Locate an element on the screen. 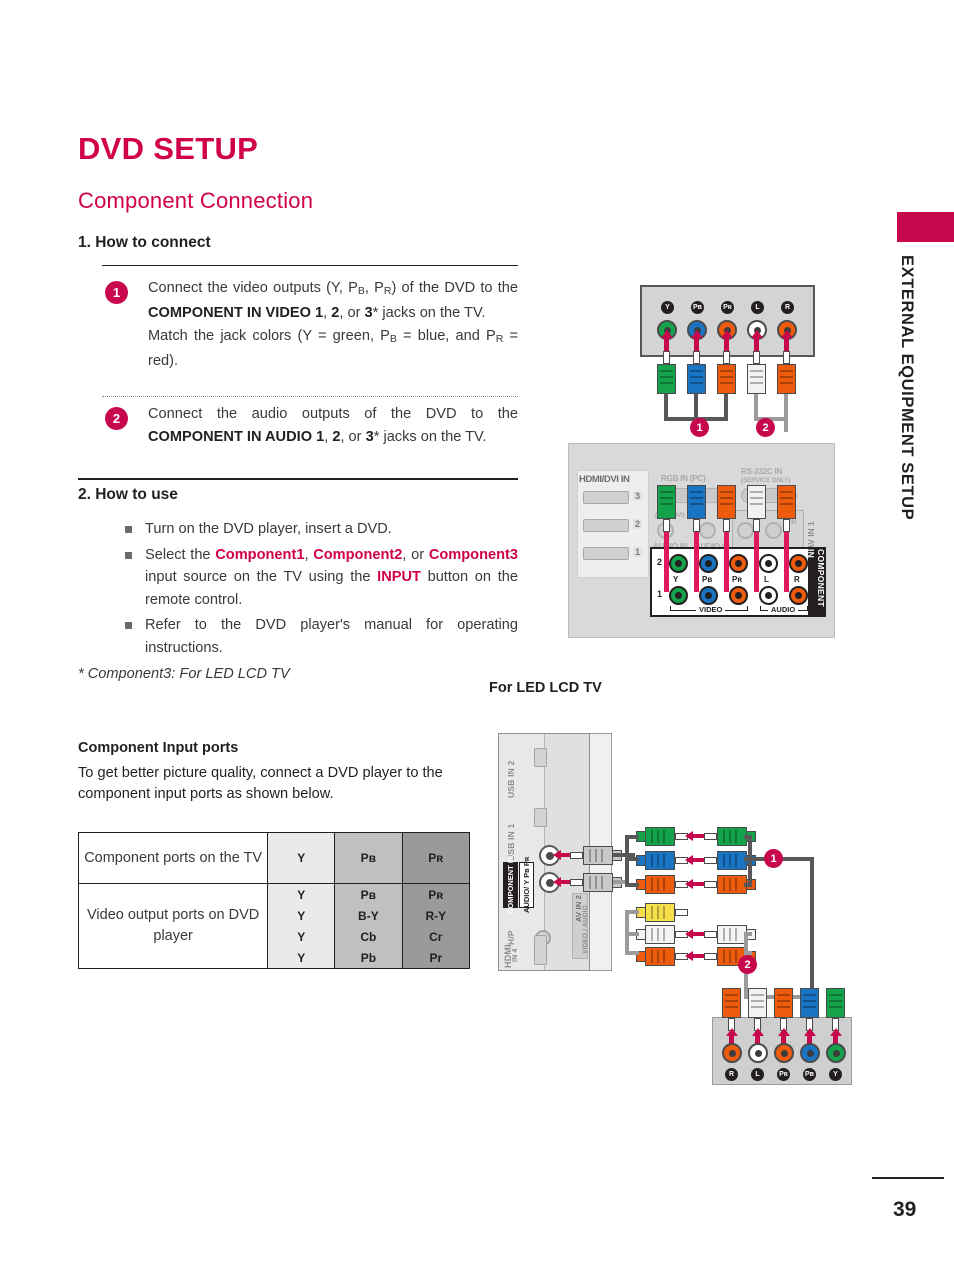 This screenshot has width=954, height=1272. av-in-1-label: AV IN 1 is located at coordinates (811, 535).